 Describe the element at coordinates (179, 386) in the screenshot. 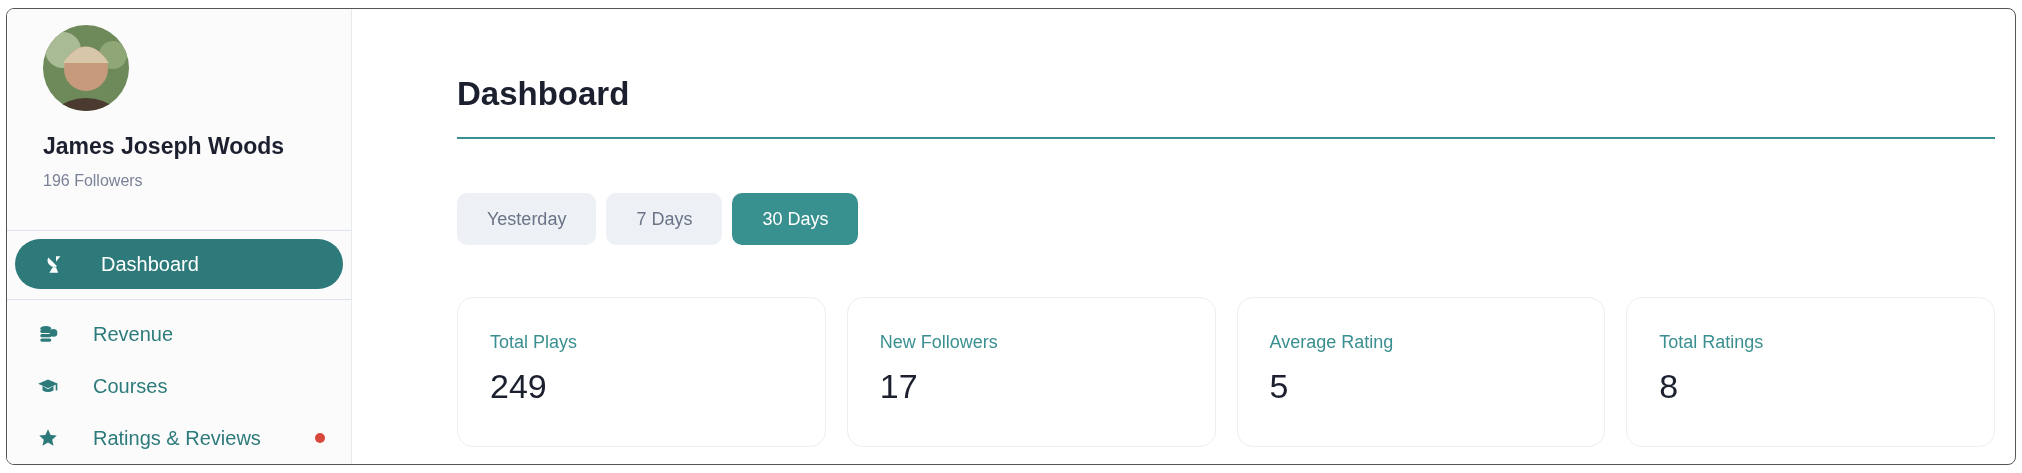

I see `nav-item: Courses` at that location.